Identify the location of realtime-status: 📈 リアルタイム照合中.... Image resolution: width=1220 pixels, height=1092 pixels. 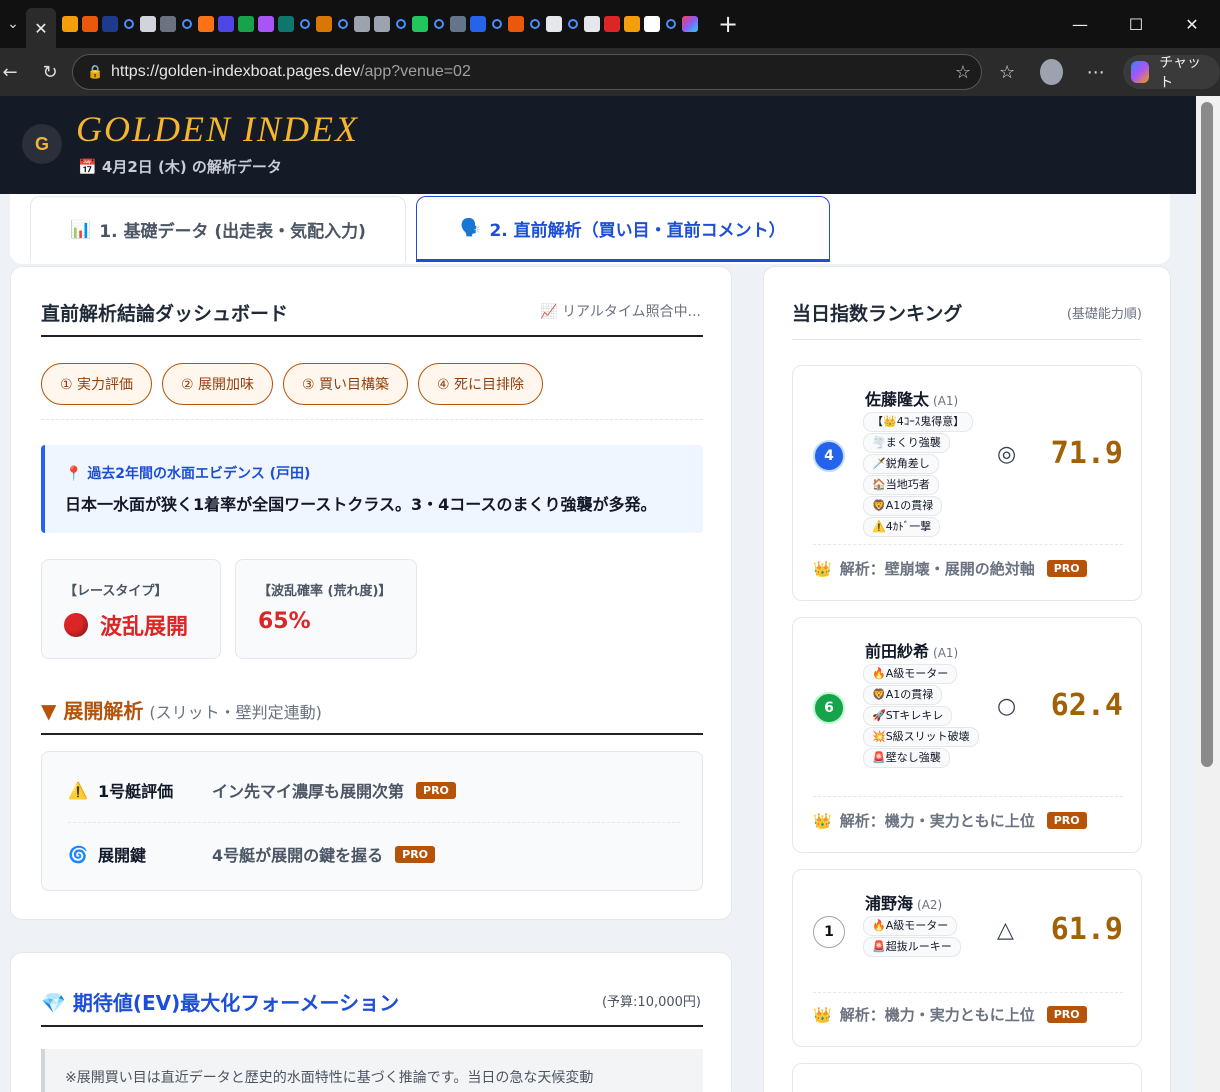
(620, 311).